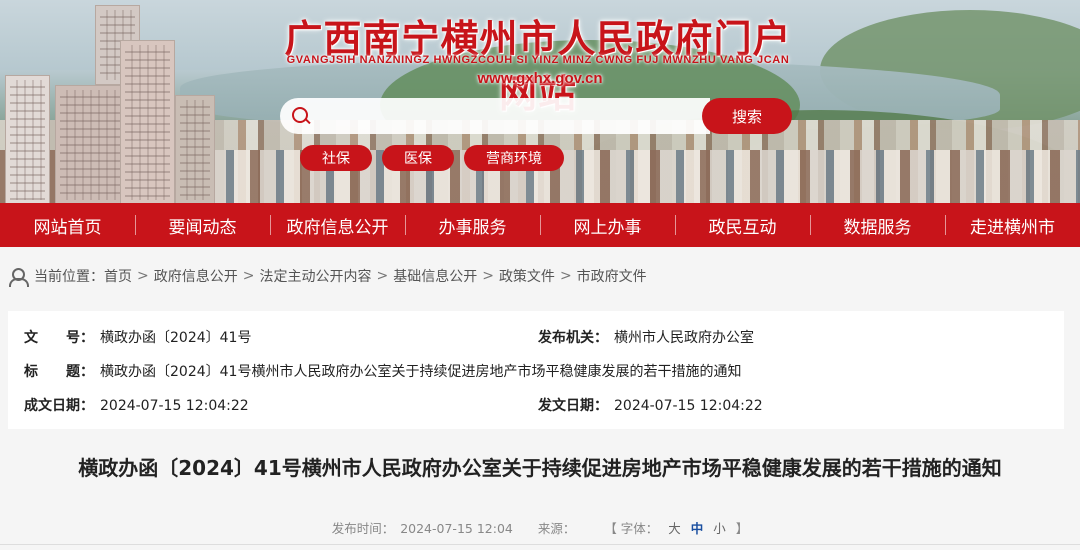  I want to click on published-date-row: 发文日期： 2024-07-15 12:04:22, so click(650, 405).